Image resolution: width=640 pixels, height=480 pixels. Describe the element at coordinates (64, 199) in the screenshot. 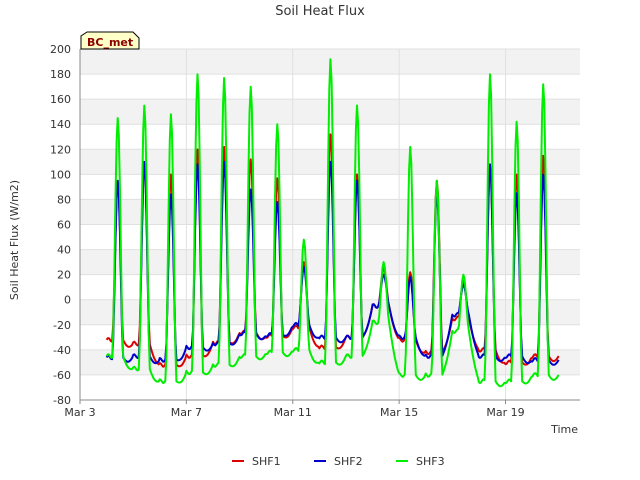

I see `y-tick-label: 80` at that location.